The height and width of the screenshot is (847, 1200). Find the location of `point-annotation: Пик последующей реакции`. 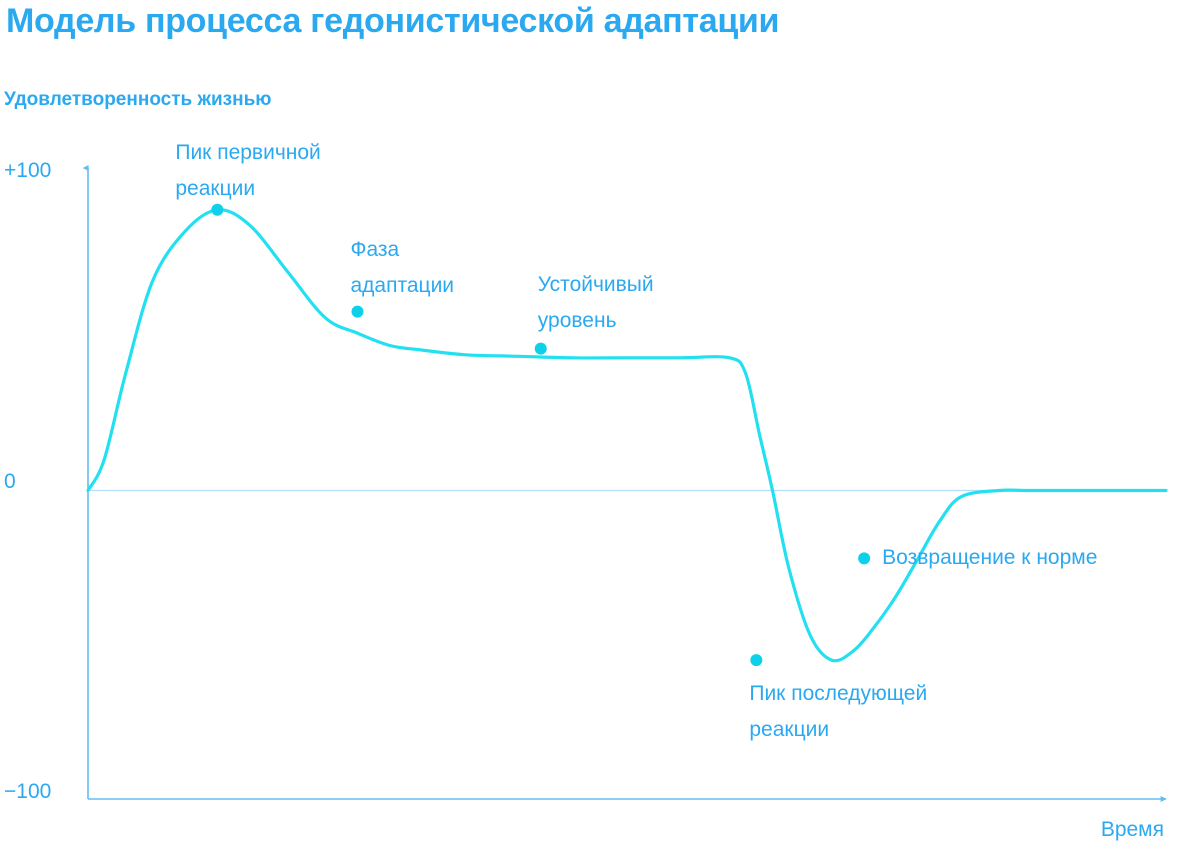

point-annotation: Пик последующей реакции is located at coordinates (838, 712).